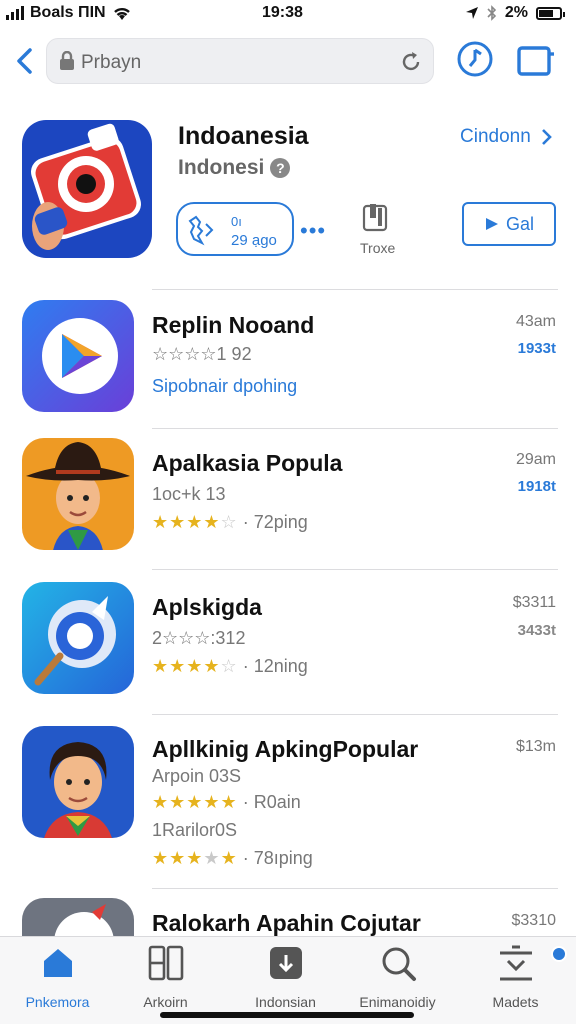  Describe the element at coordinates (535, 321) in the screenshot. I see `app-time: 43am` at that location.